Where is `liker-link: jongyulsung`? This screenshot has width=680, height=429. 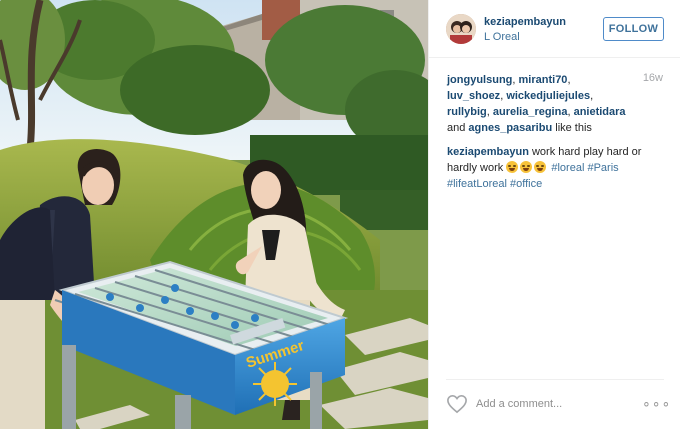
liker-link: jongyulsung is located at coordinates (479, 80).